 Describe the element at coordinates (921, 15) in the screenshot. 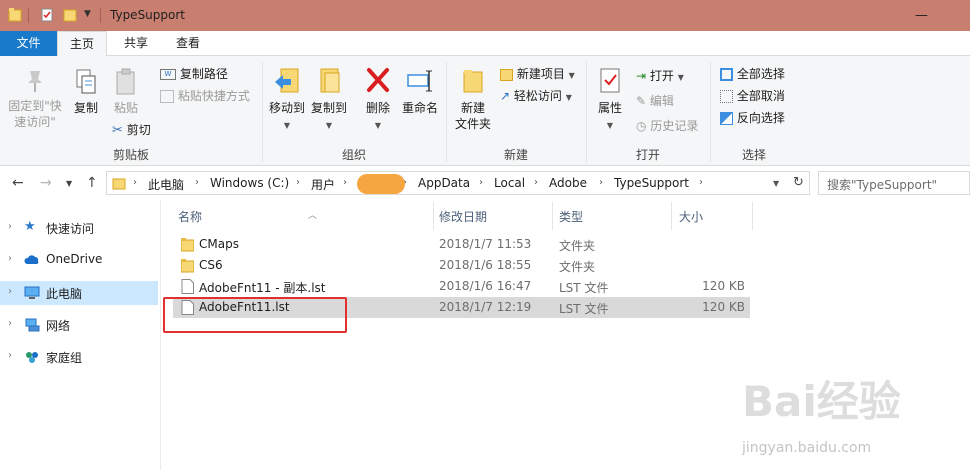

I see `minimize-button: —` at that location.